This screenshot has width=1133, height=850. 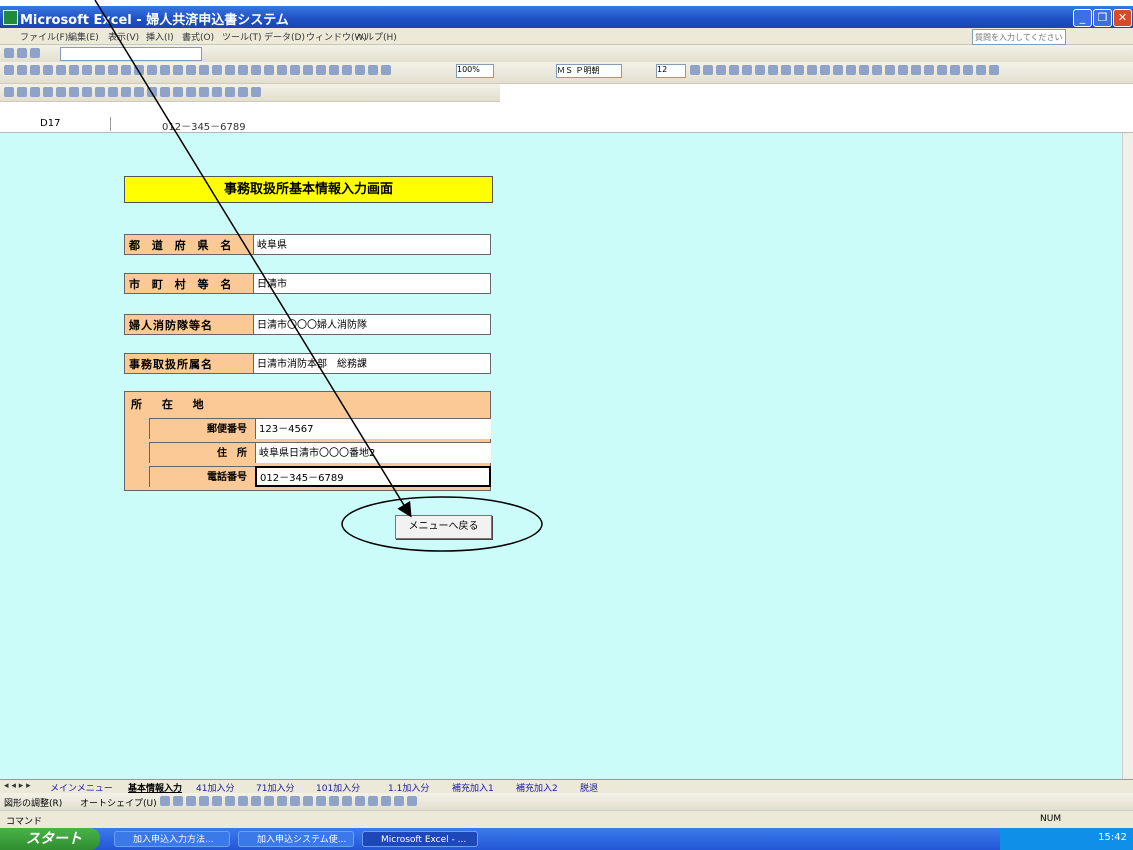 I want to click on prefecture-field: 岐阜県, so click(x=372, y=244).